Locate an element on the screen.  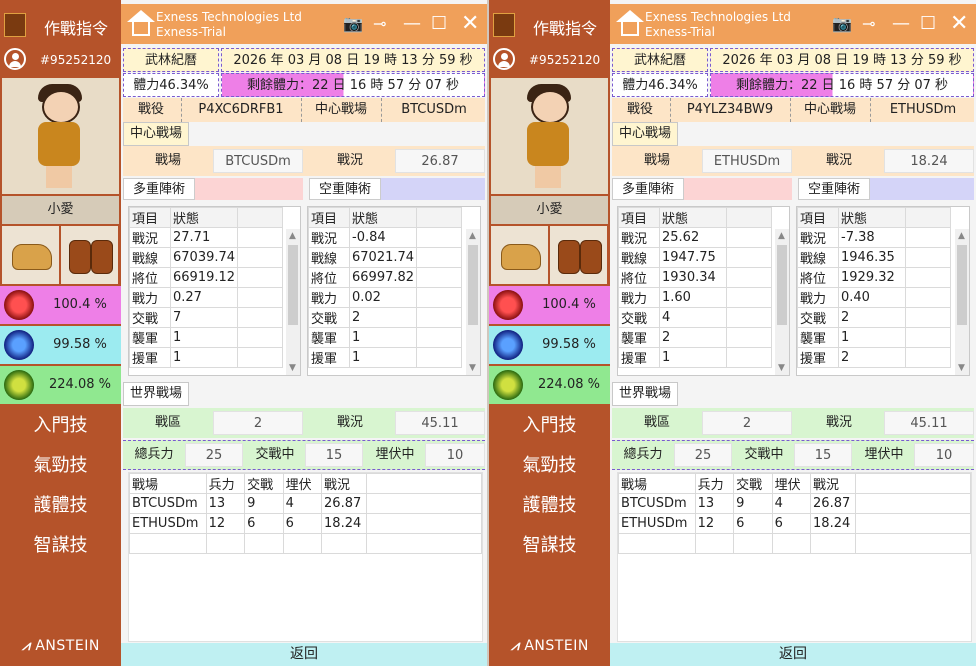
table-row: 交戰 7 is located at coordinates (206, 317).